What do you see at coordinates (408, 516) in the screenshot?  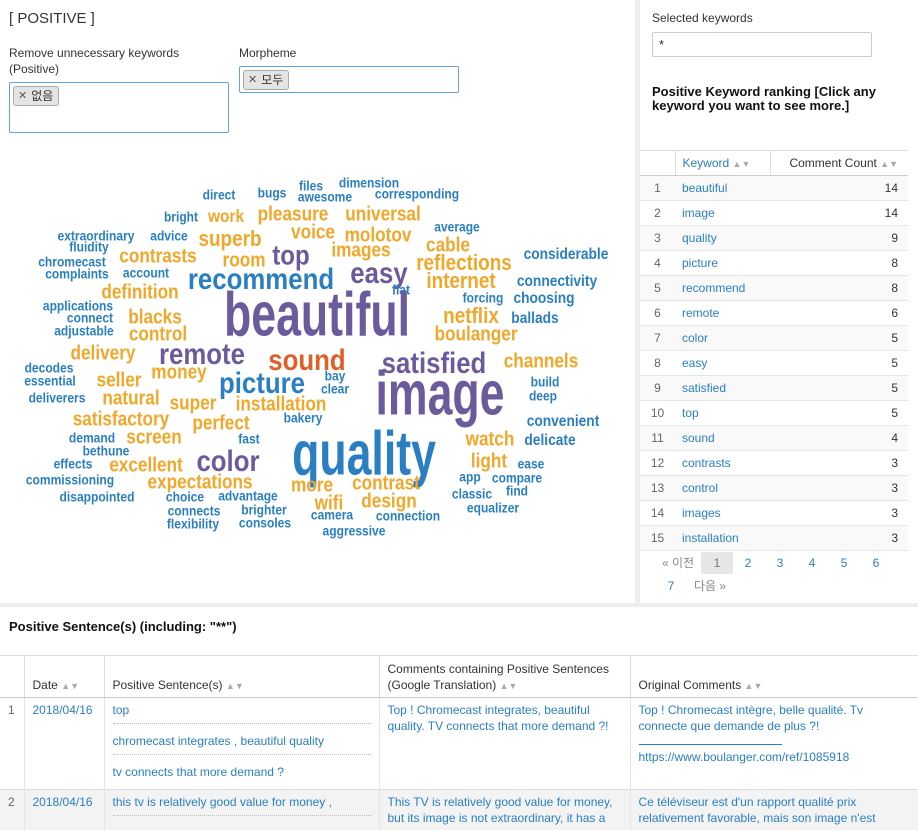 I see `word-cloud-word: connection` at bounding box center [408, 516].